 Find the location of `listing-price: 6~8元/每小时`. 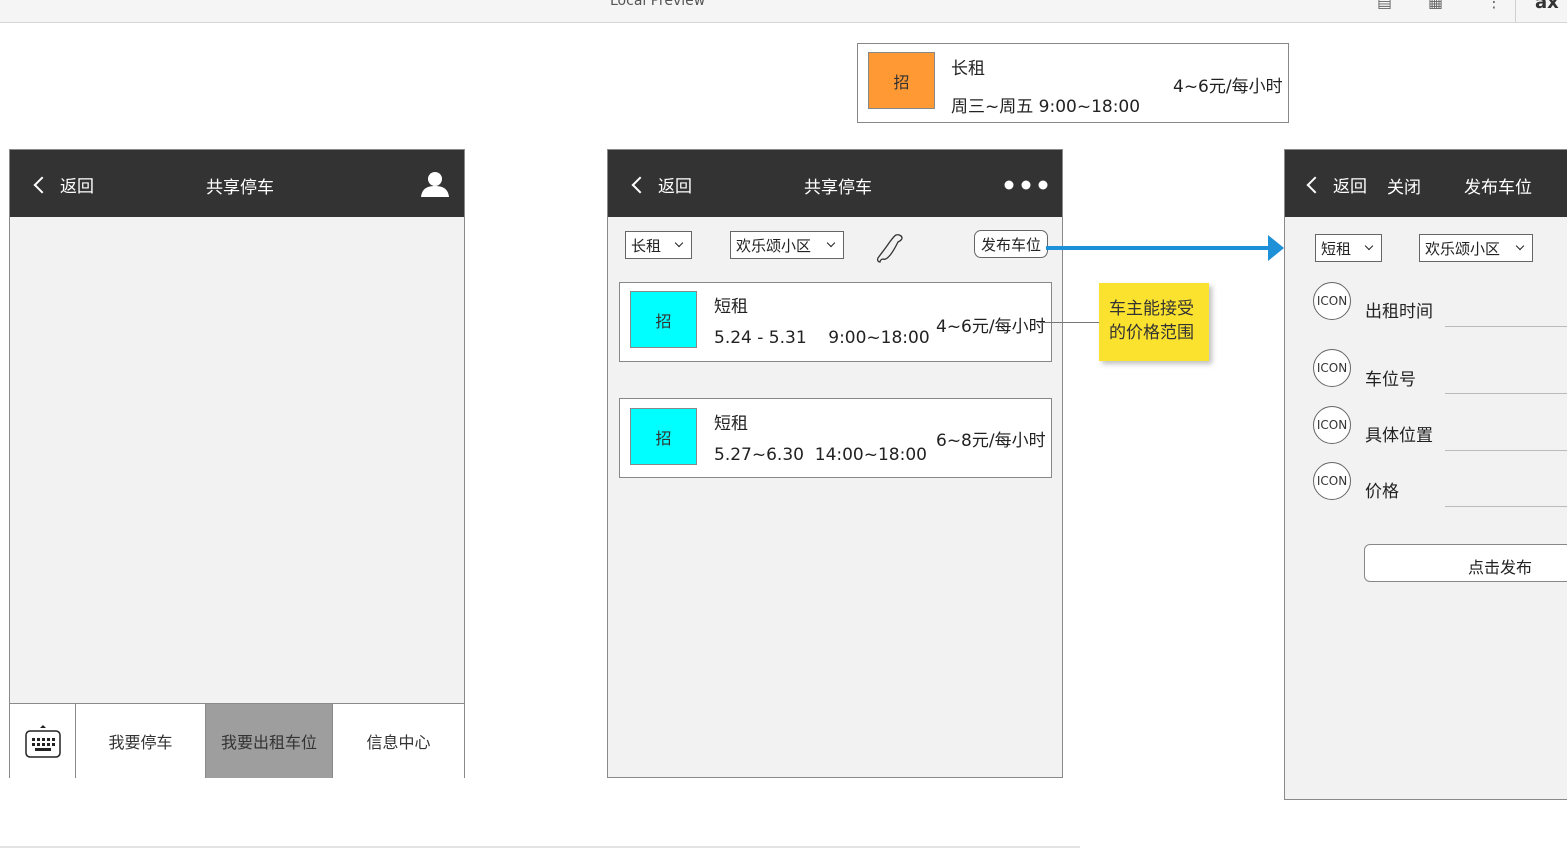

listing-price: 6~8元/每小时 is located at coordinates (991, 441).